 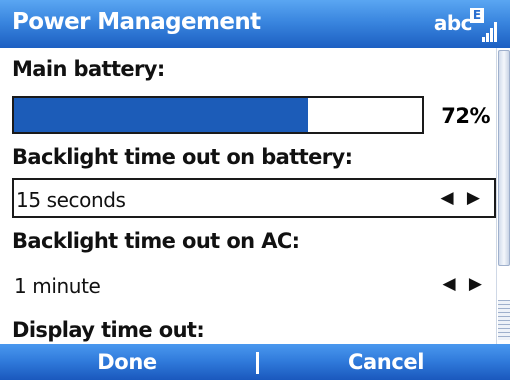 I want to click on done-button: Done, so click(x=127, y=362).